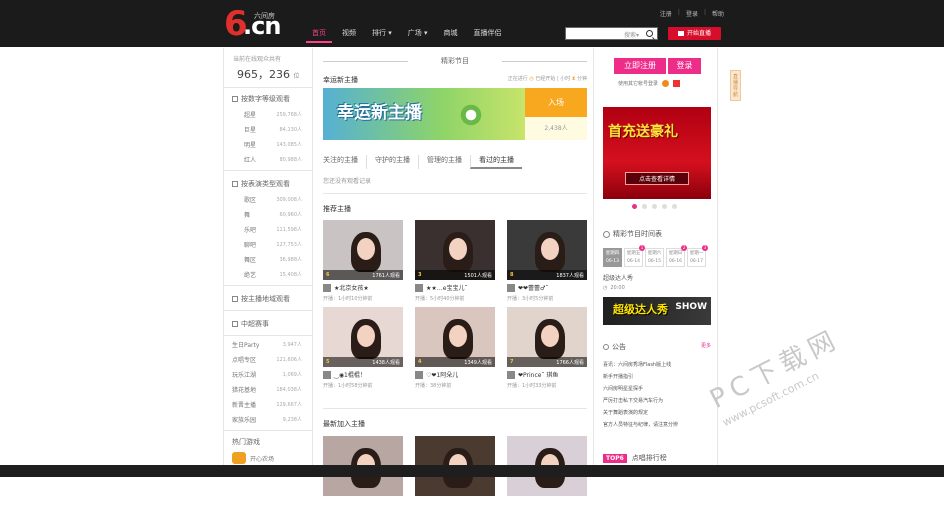 The image size is (944, 523). Describe the element at coordinates (455, 250) in the screenshot. I see `anchor-thumbnail: 3 1501人观看` at that location.